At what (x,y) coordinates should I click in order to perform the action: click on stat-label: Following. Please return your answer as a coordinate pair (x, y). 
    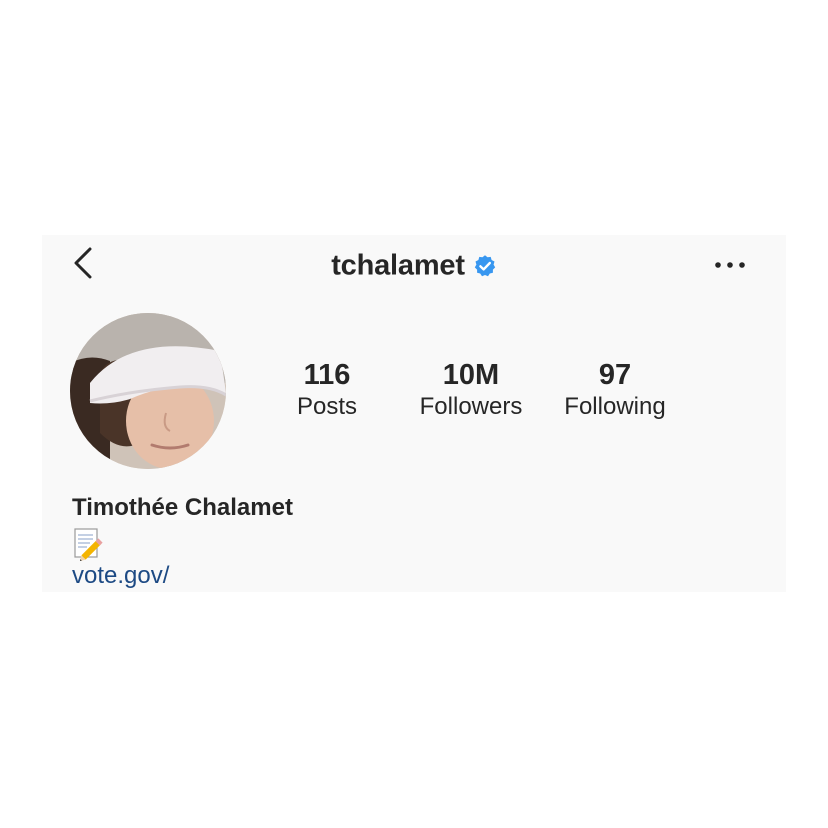
    Looking at the image, I should click on (615, 406).